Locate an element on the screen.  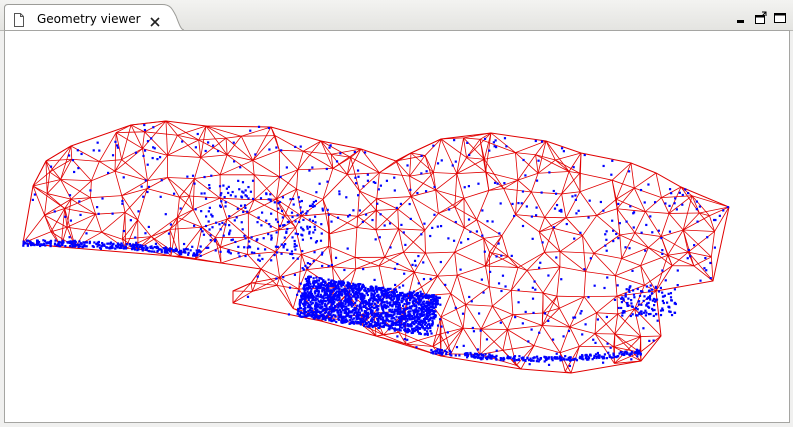
restore-icon is located at coordinates (761, 17).